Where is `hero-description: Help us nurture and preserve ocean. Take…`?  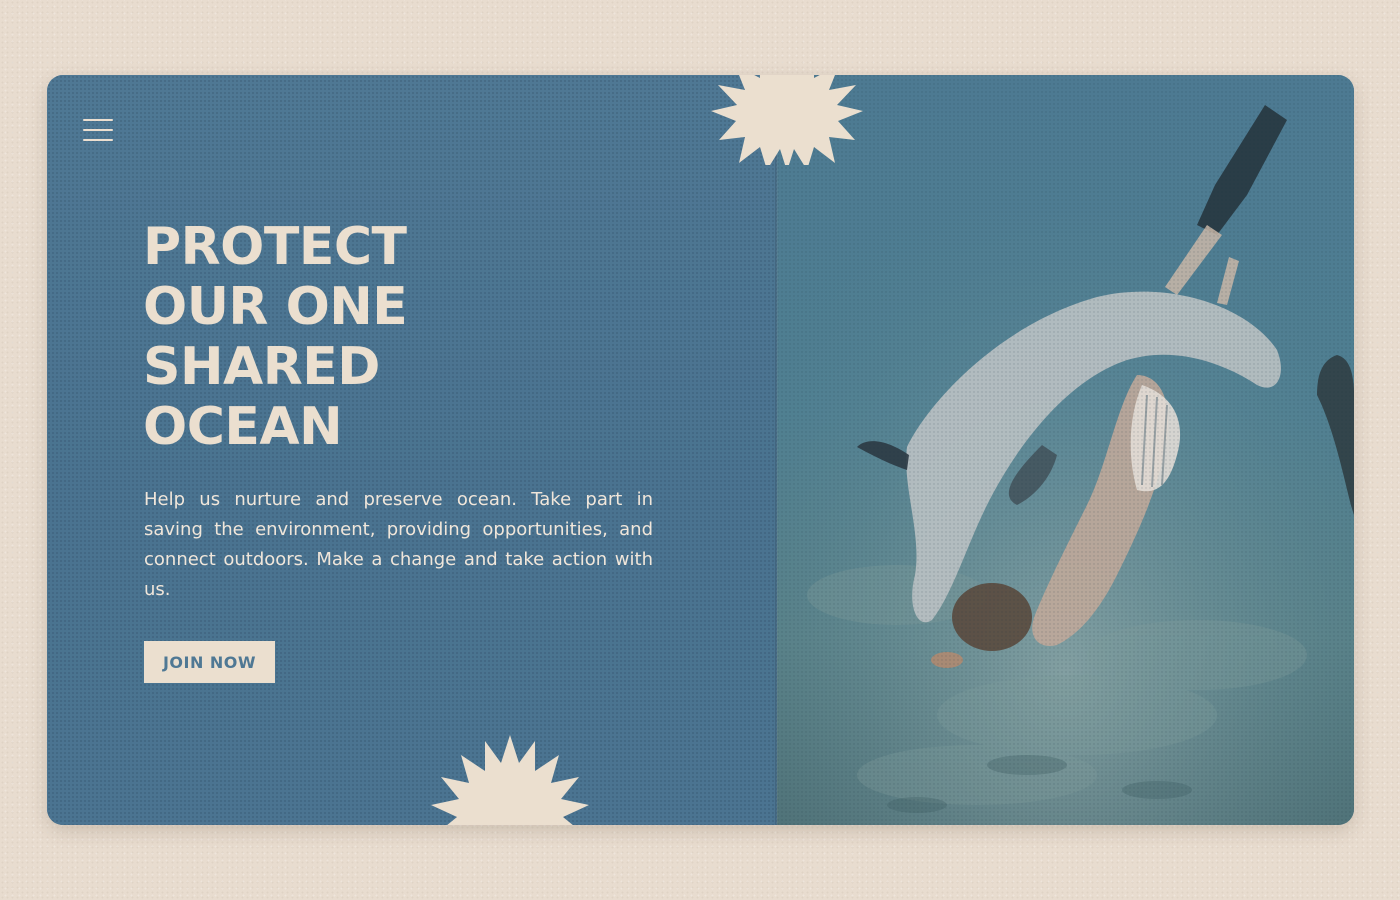
hero-description: Help us nurture and preserve ocean. Take… is located at coordinates (398, 544).